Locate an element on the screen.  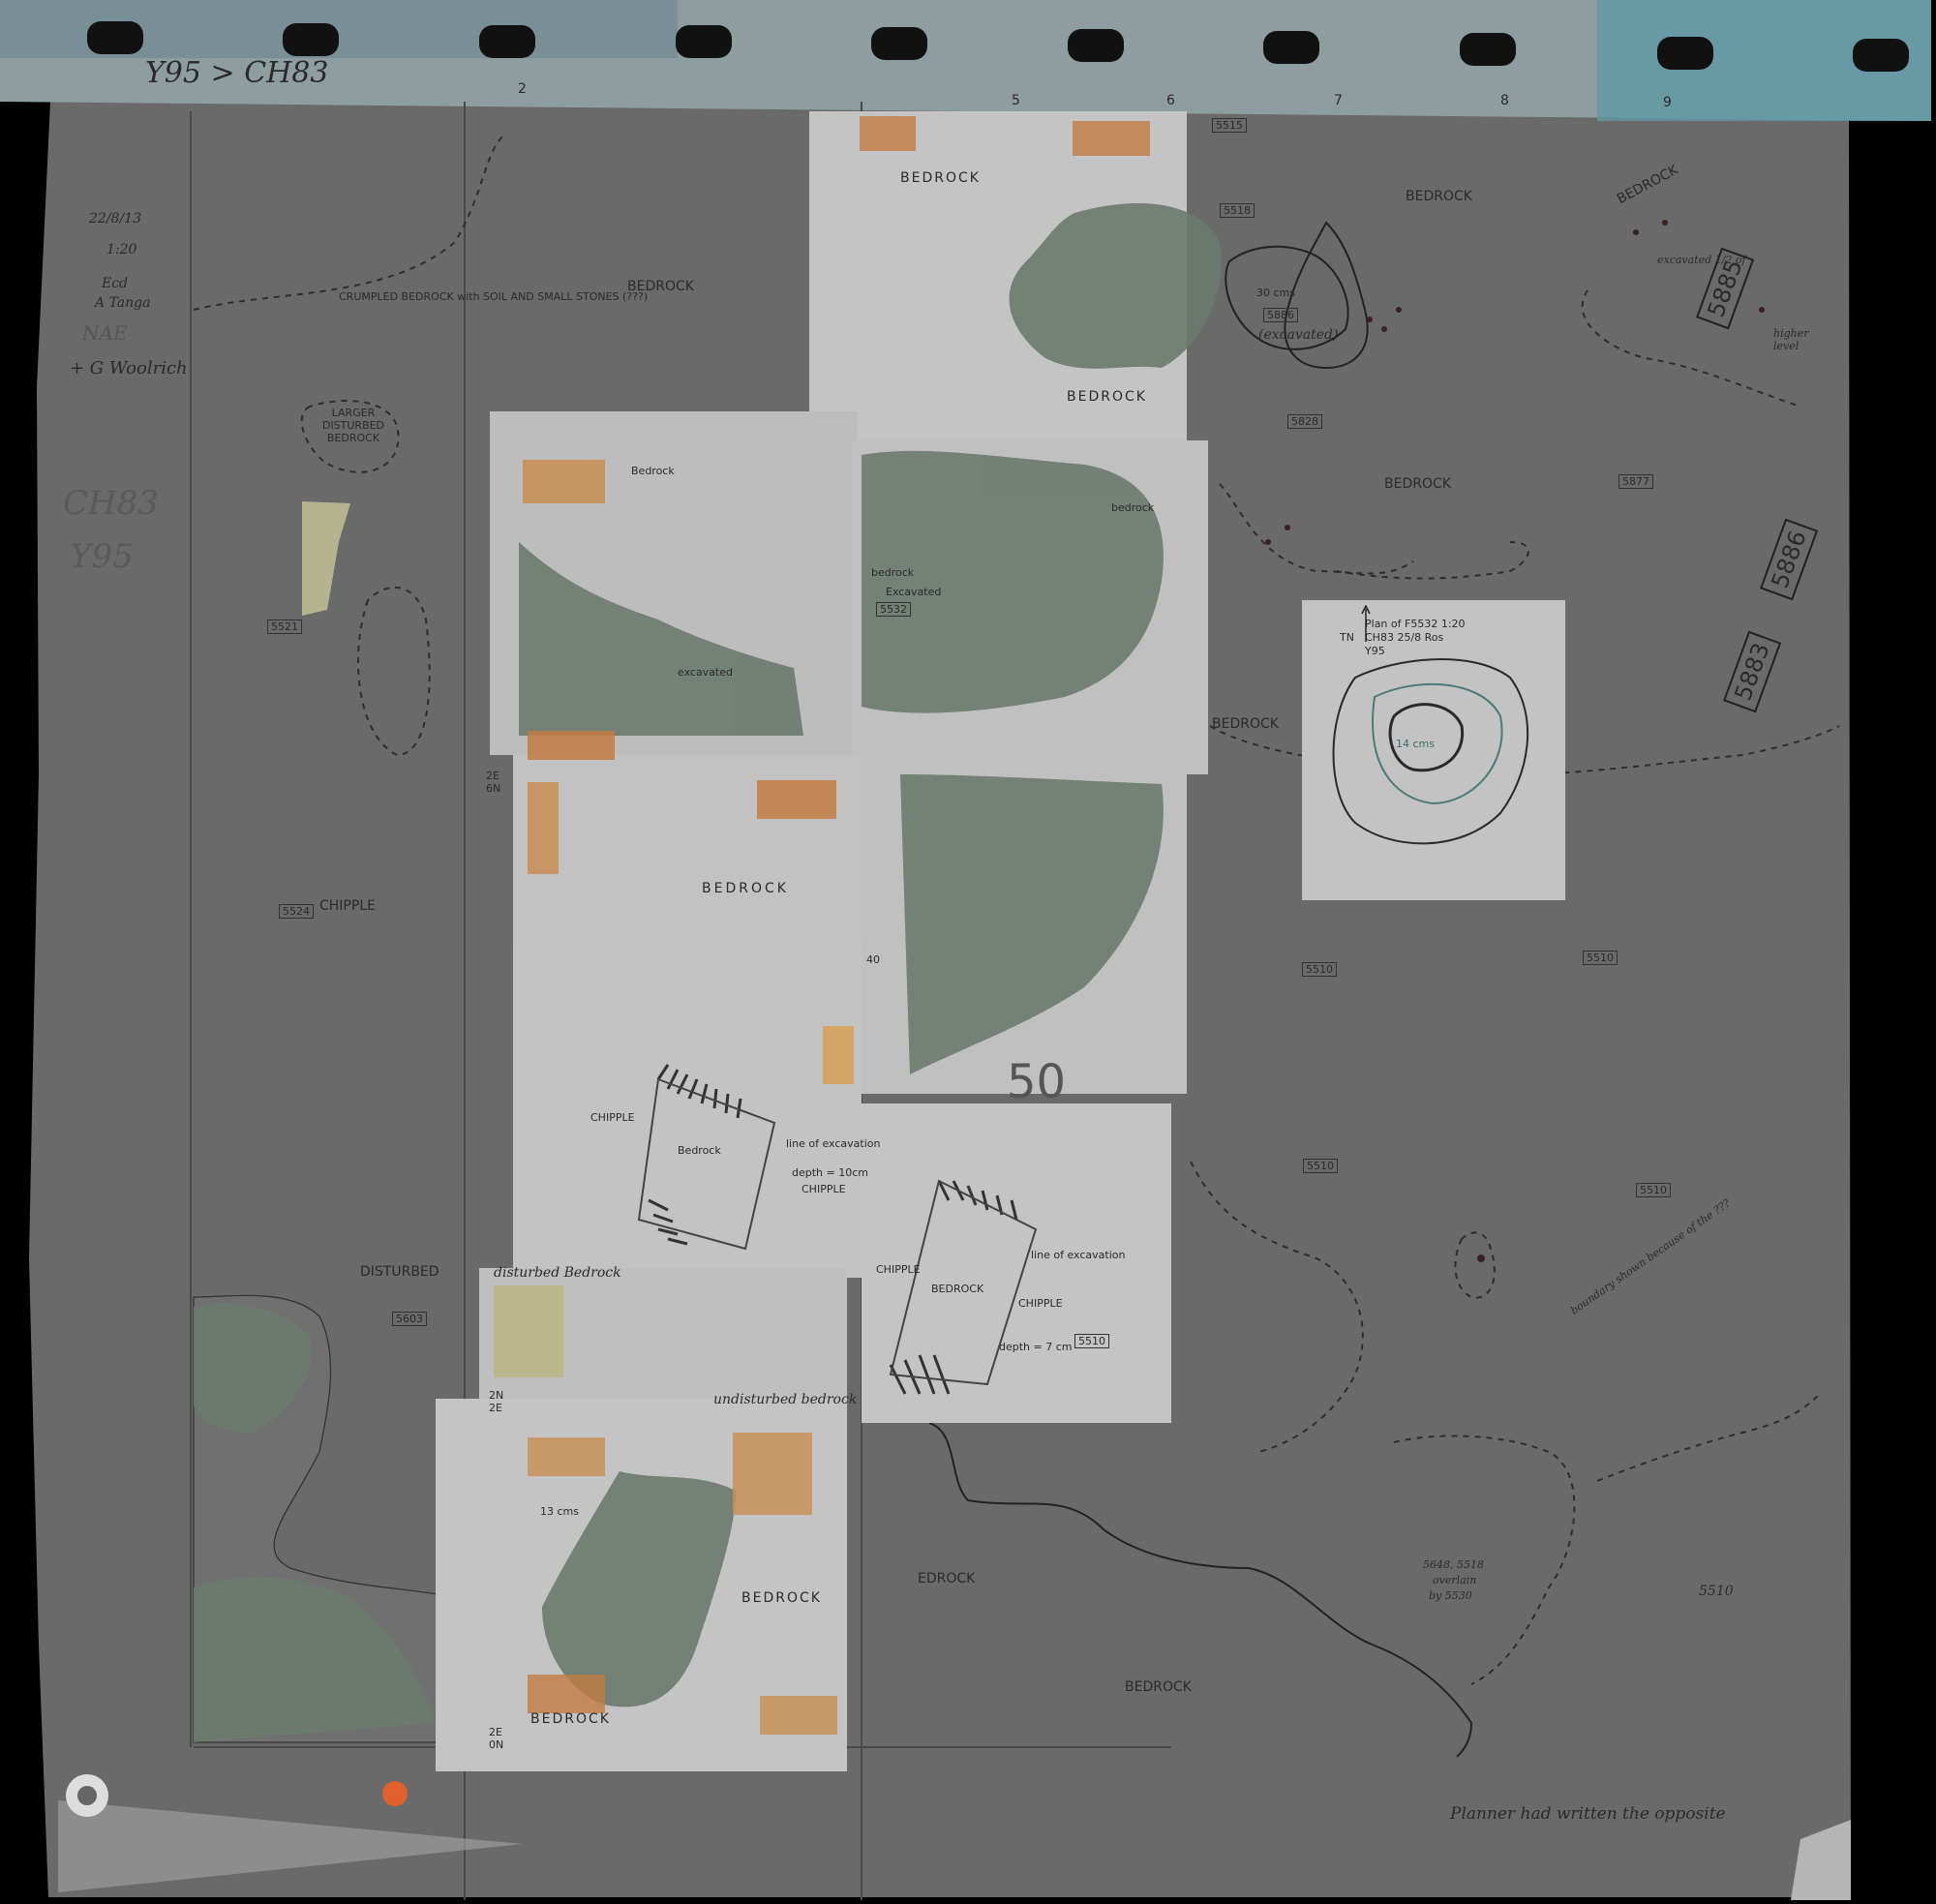
context-number: 5515 is located at coordinates (1229, 125).